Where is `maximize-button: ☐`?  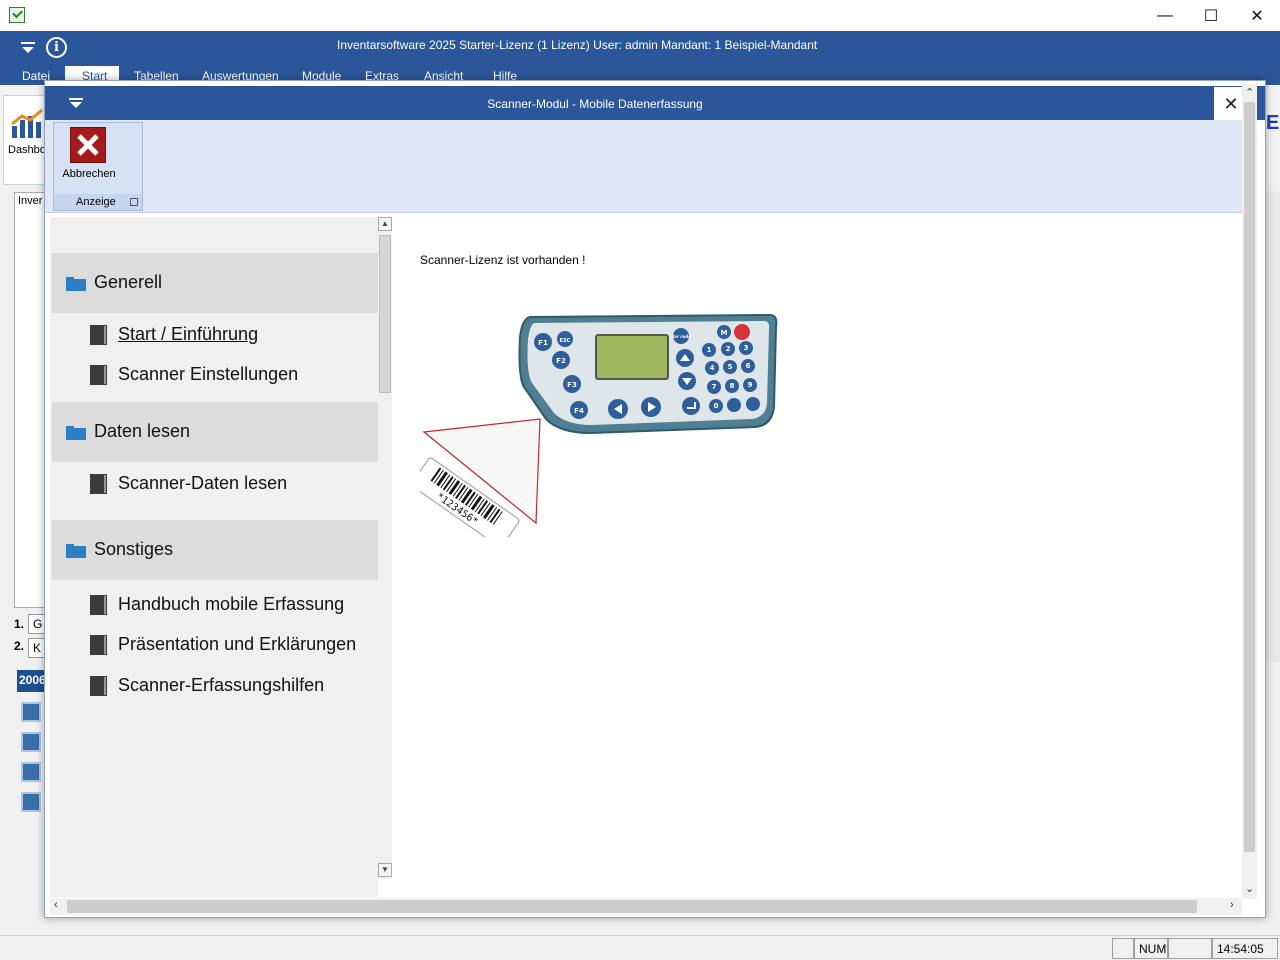
maximize-button: ☐ is located at coordinates (1211, 15).